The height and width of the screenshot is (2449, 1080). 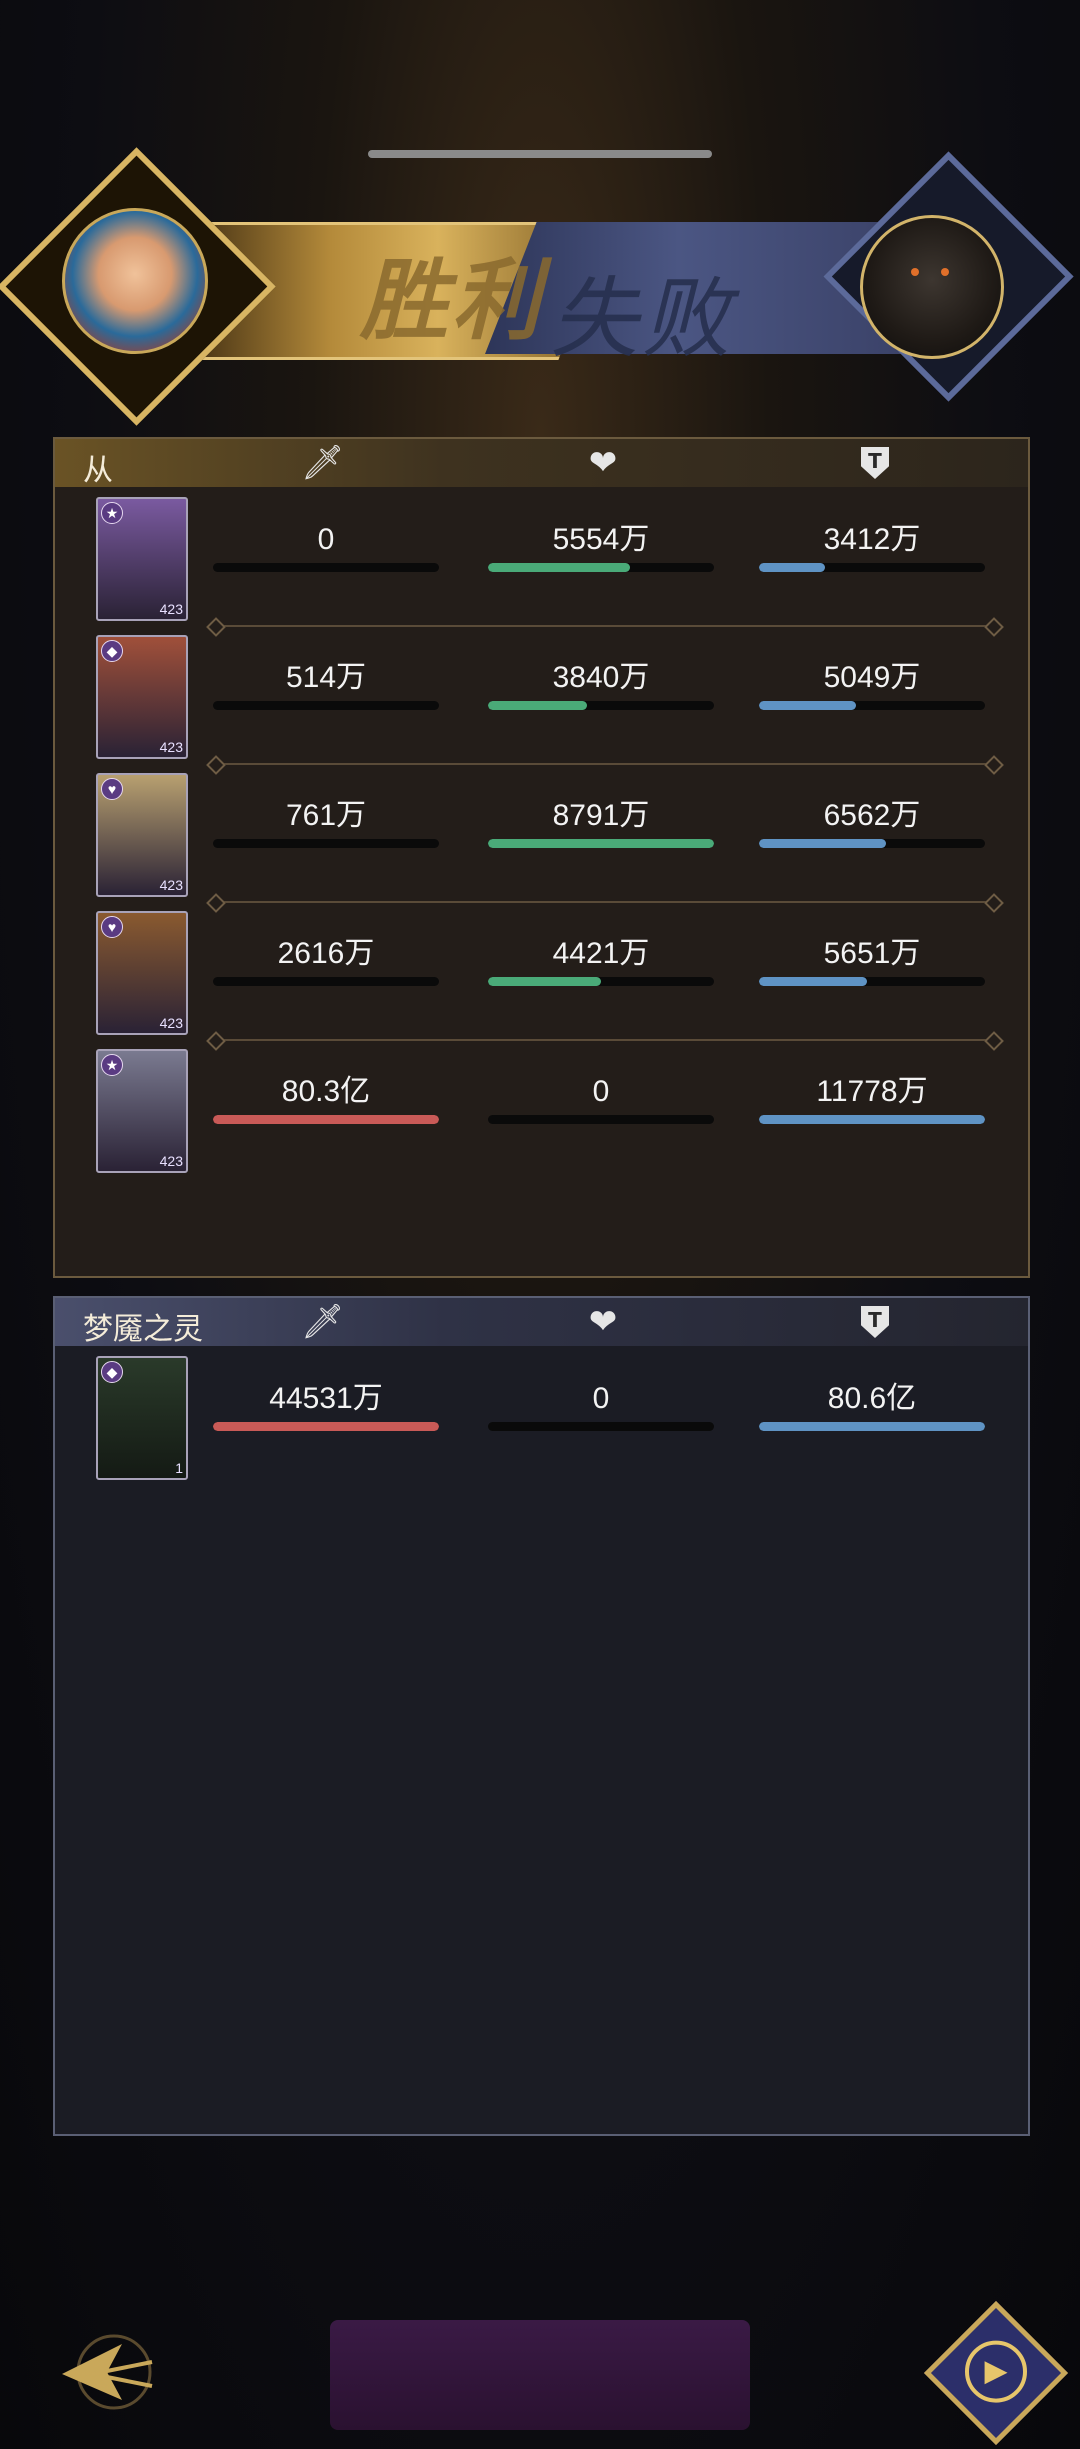 What do you see at coordinates (326, 677) in the screenshot?
I see `damage-value: 514万` at bounding box center [326, 677].